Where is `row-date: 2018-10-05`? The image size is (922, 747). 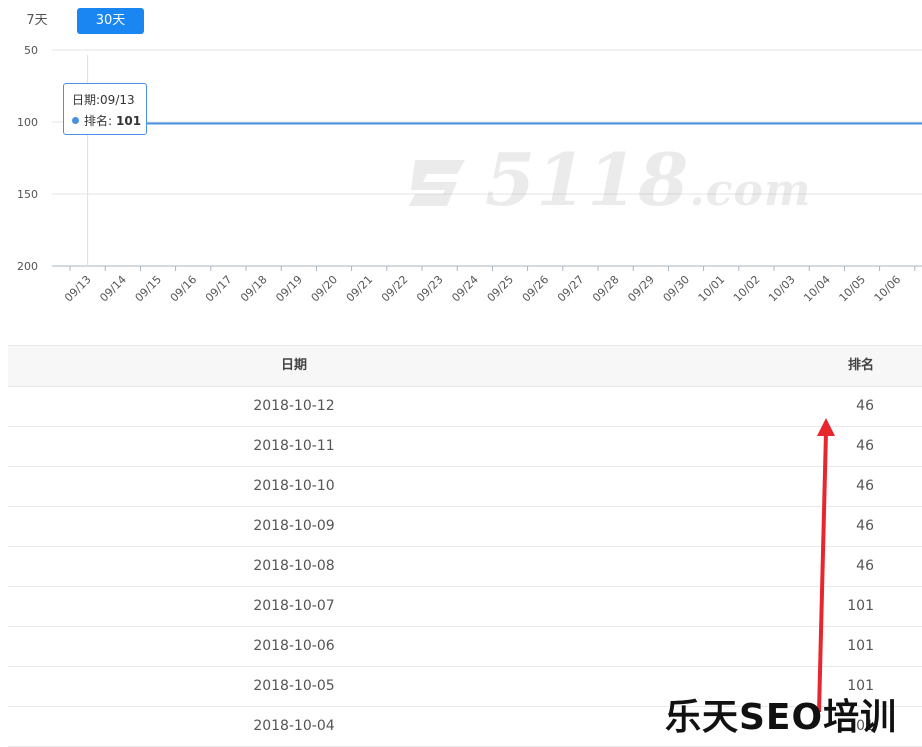 row-date: 2018-10-05 is located at coordinates (294, 686).